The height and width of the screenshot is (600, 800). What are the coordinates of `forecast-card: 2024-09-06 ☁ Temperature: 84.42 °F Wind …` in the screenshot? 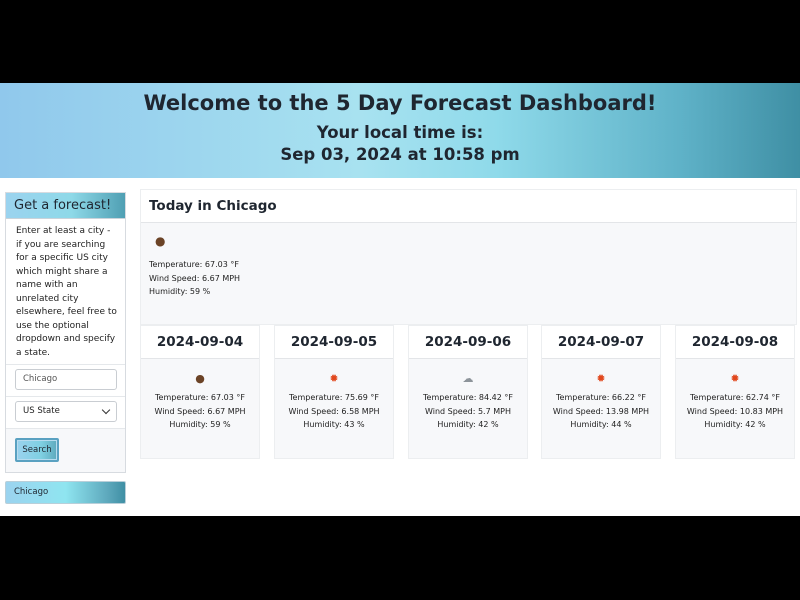 It's located at (468, 392).